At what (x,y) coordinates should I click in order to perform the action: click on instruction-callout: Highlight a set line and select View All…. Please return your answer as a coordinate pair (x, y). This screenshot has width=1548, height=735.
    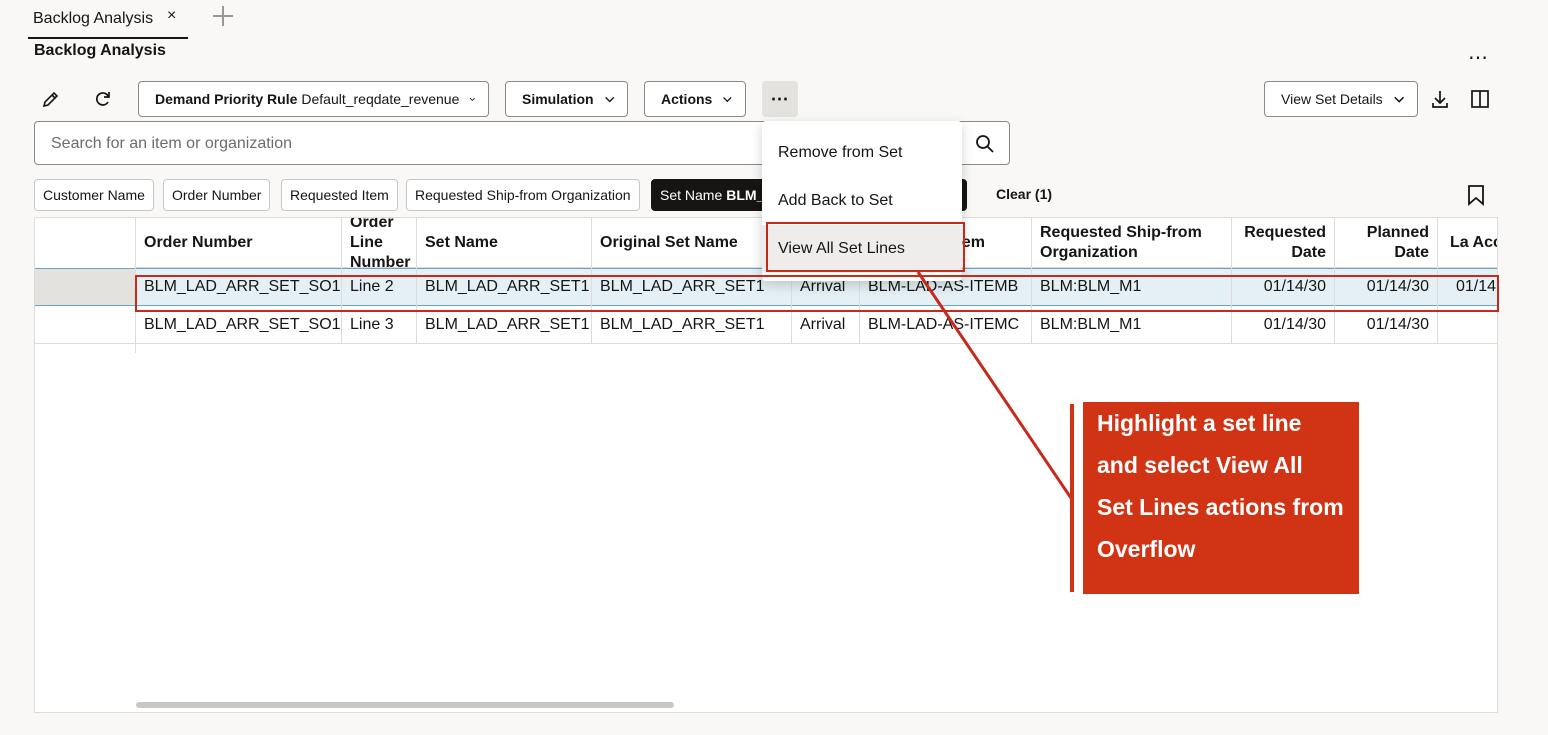
    Looking at the image, I should click on (1221, 498).